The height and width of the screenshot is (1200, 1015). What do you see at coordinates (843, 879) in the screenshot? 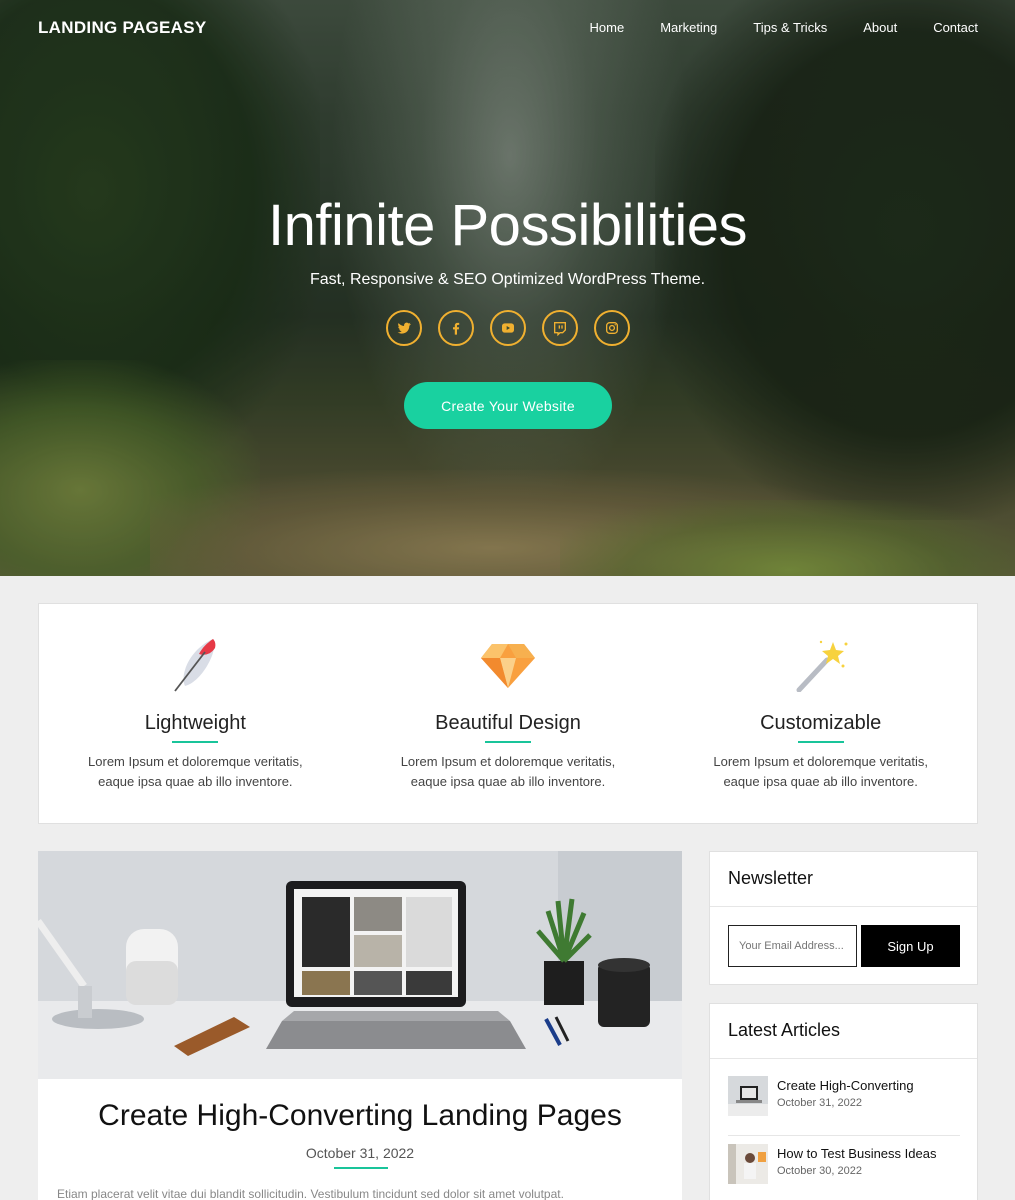
I see `widget-title: Newsletter` at bounding box center [843, 879].